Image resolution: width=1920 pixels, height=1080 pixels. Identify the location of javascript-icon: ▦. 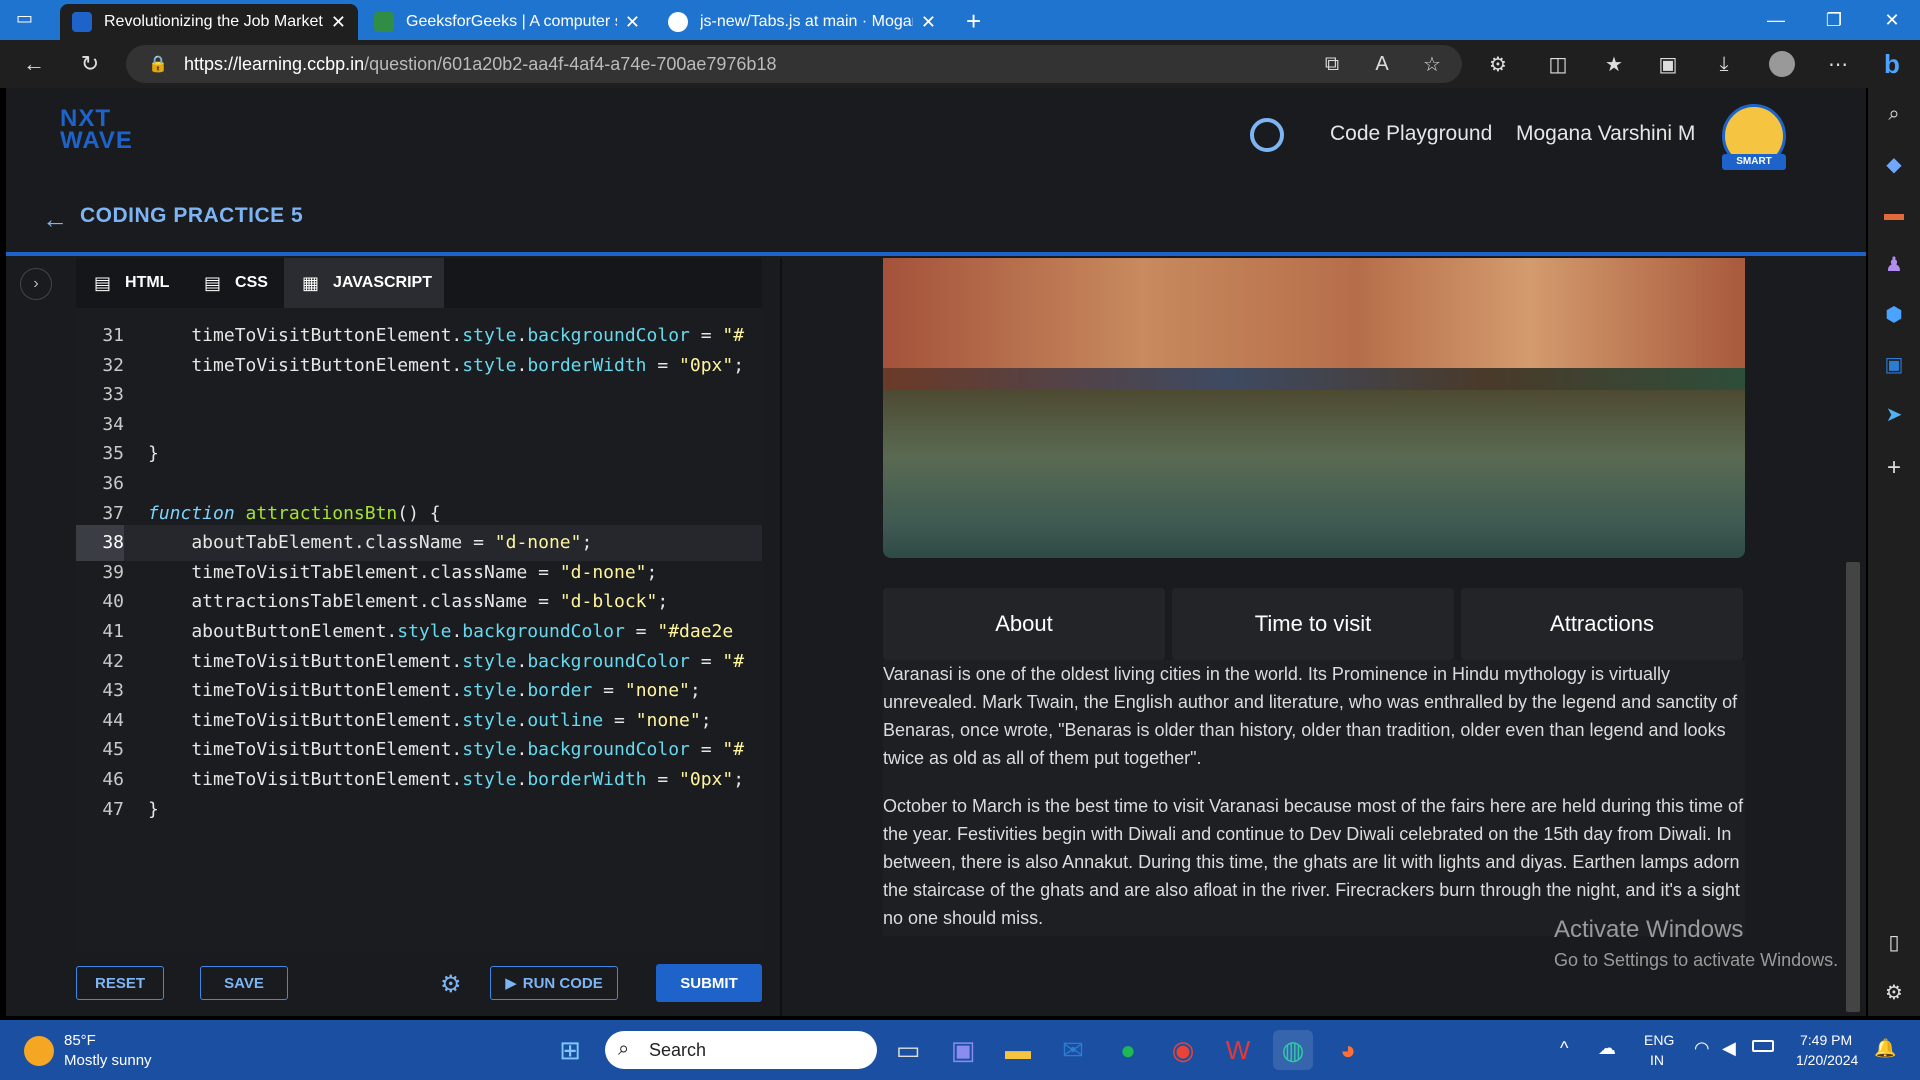
(311, 282).